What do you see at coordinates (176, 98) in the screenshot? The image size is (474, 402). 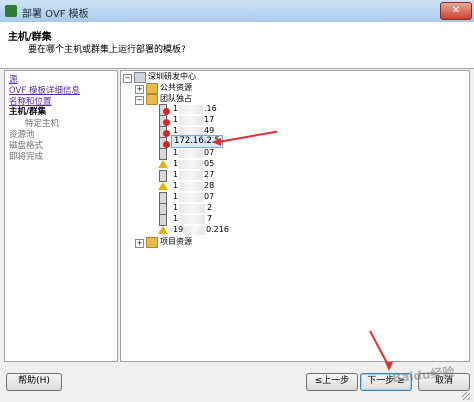 I see `tree-node-team: 团队独占` at bounding box center [176, 98].